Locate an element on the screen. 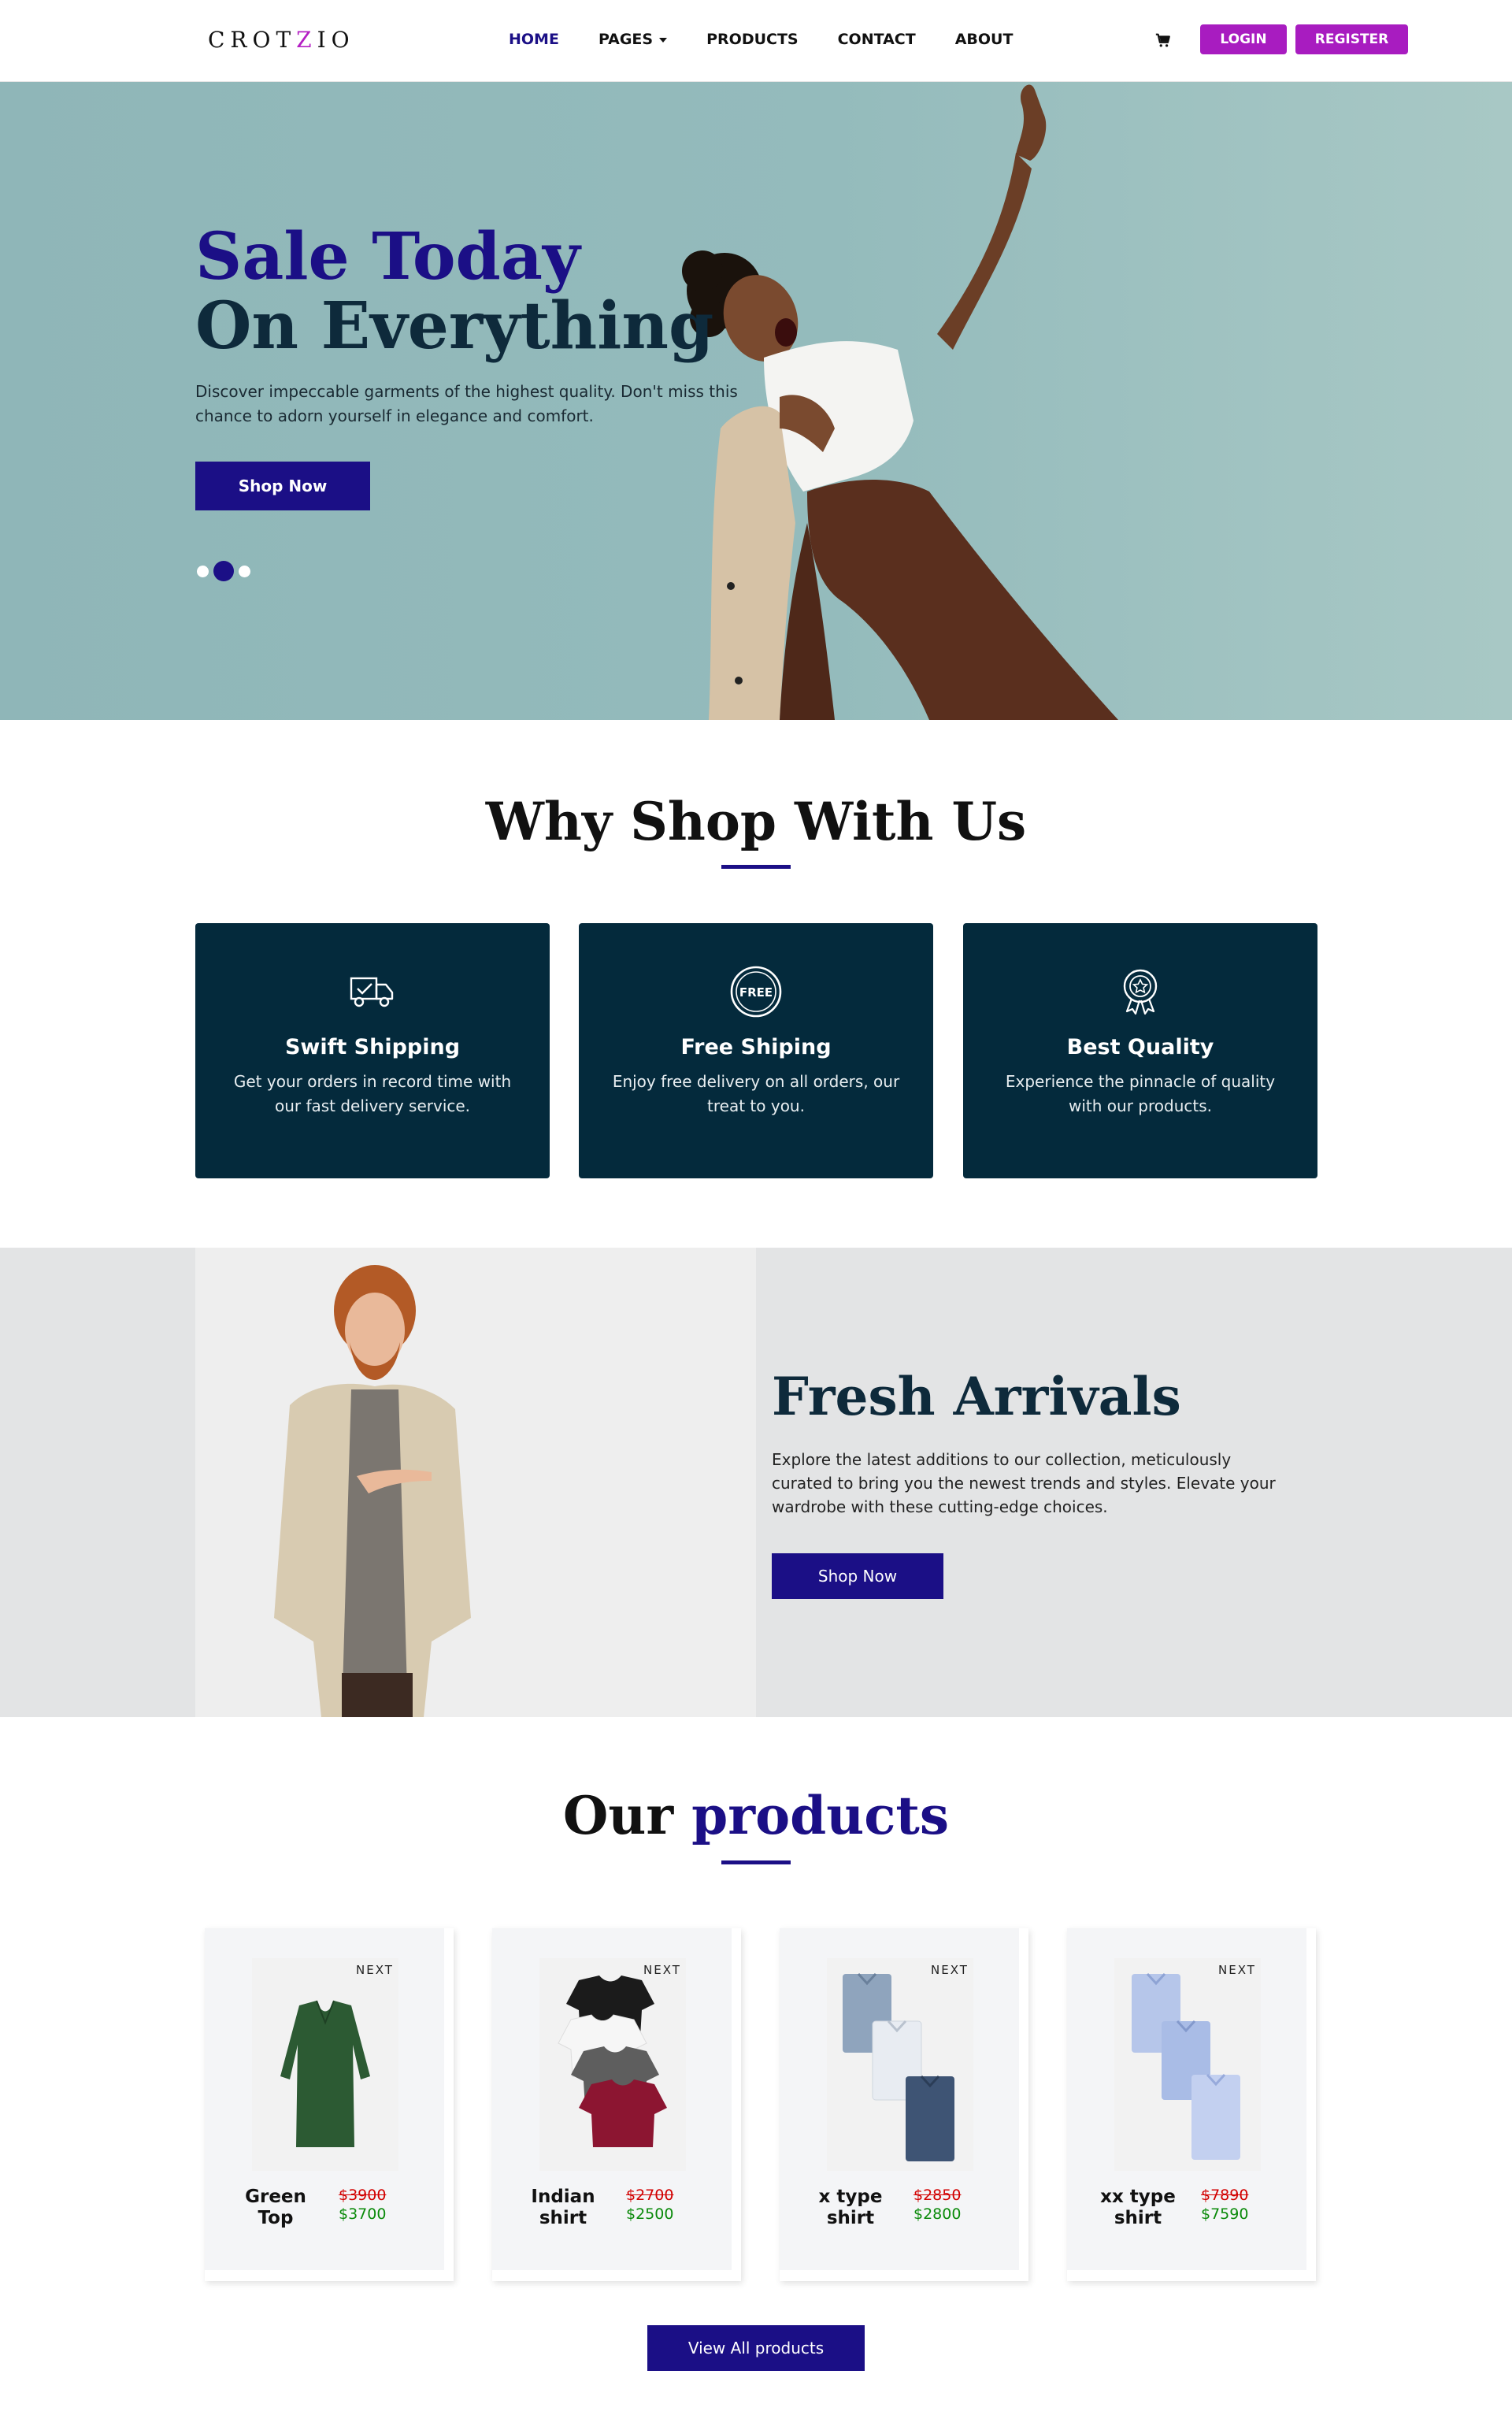 This screenshot has width=1512, height=2415. why-section-title: Why Shop With Us is located at coordinates (756, 821).